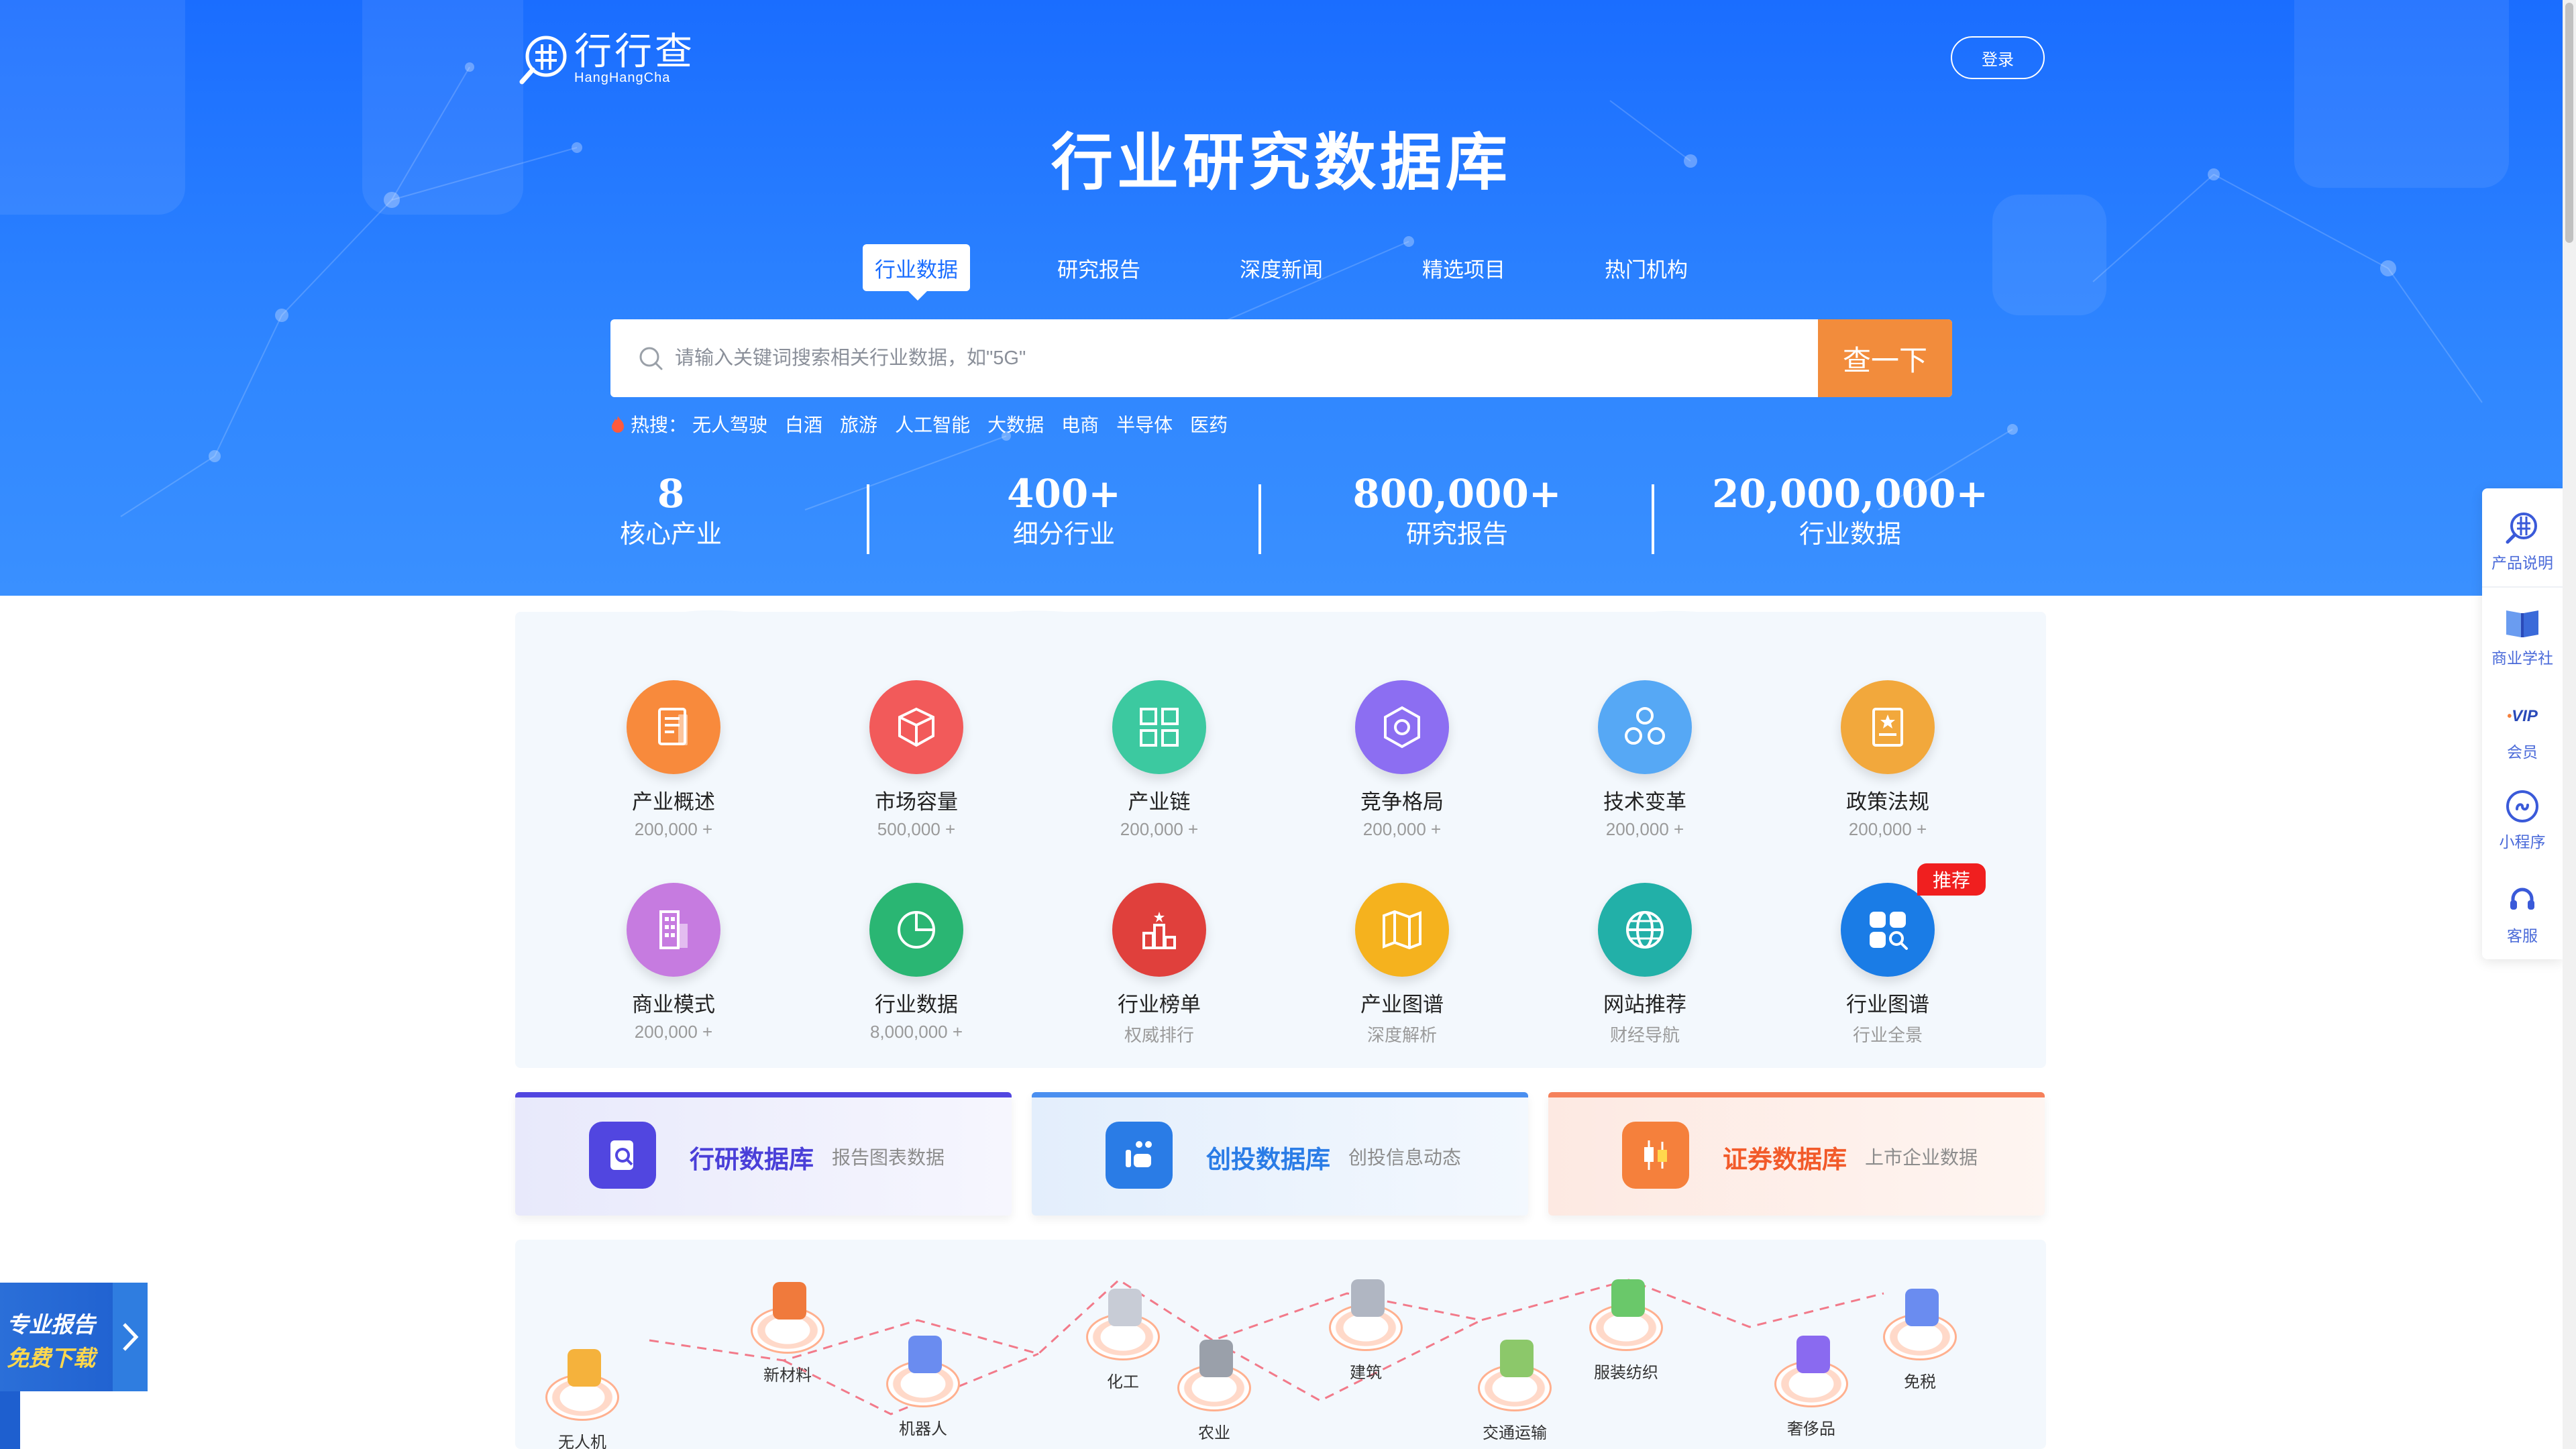 The height and width of the screenshot is (1449, 2576). What do you see at coordinates (1098, 267) in the screenshot?
I see `tab-research-report: 研究报告` at bounding box center [1098, 267].